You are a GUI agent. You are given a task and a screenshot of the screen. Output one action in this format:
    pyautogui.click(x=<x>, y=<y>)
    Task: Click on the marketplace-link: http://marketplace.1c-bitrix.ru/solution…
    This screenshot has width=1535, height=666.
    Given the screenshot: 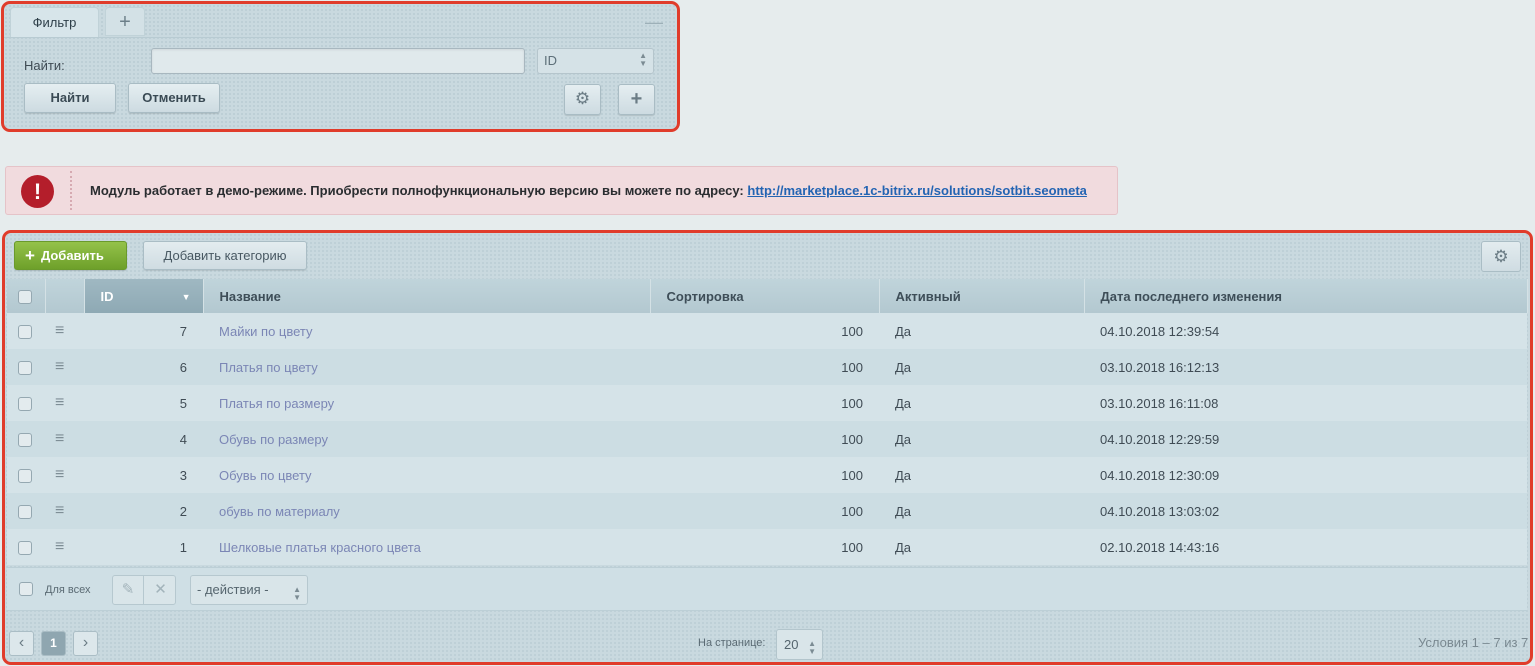 What is the action you would take?
    pyautogui.click(x=917, y=190)
    